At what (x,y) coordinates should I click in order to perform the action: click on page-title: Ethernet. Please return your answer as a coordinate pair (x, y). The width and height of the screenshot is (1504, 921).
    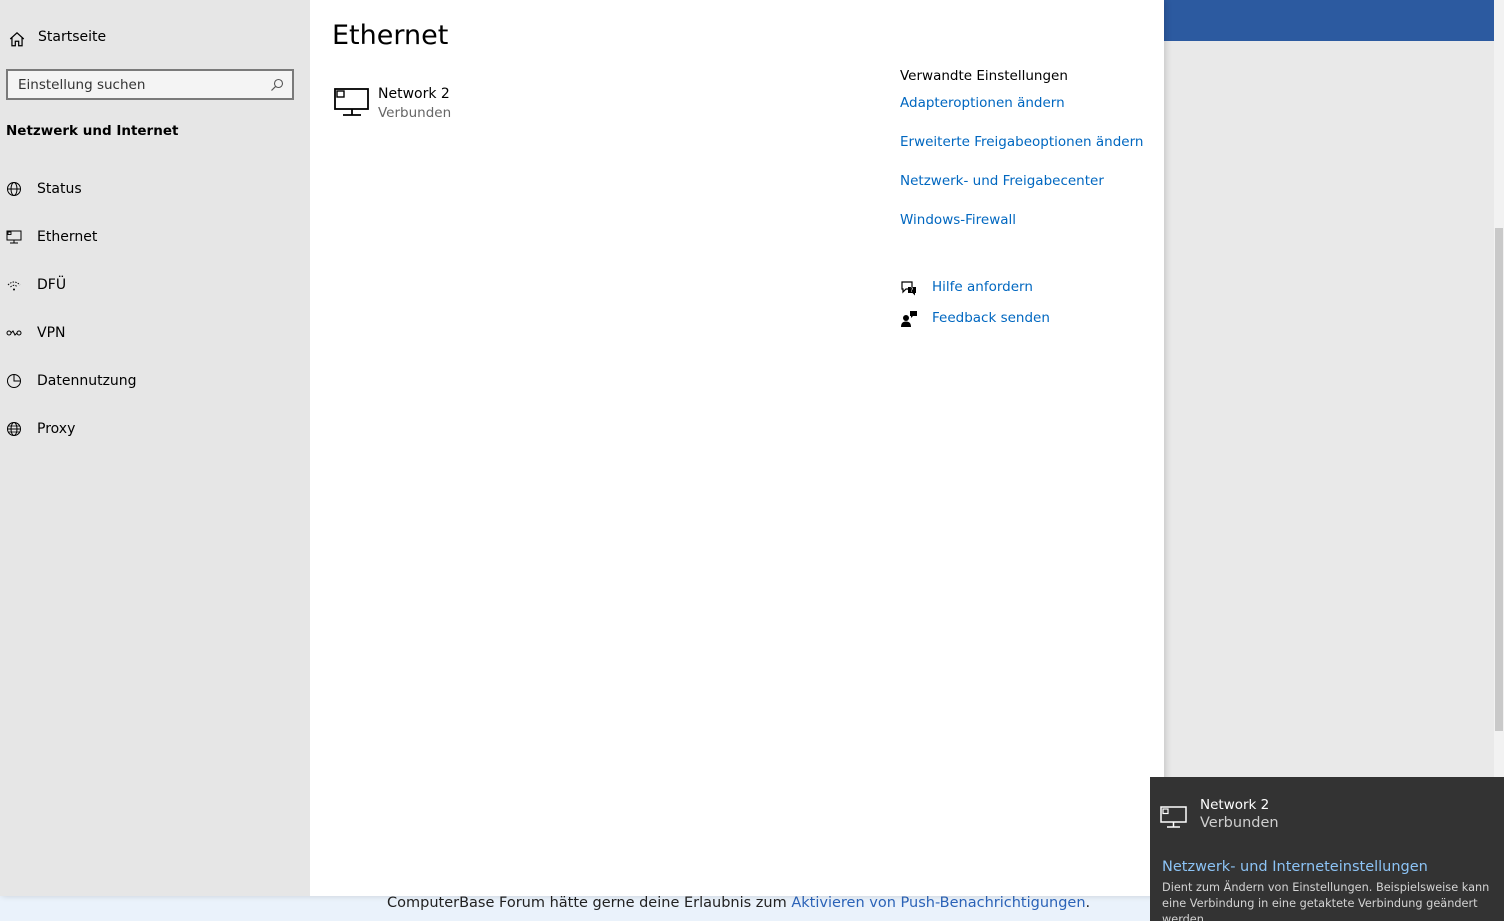
    Looking at the image, I should click on (390, 35).